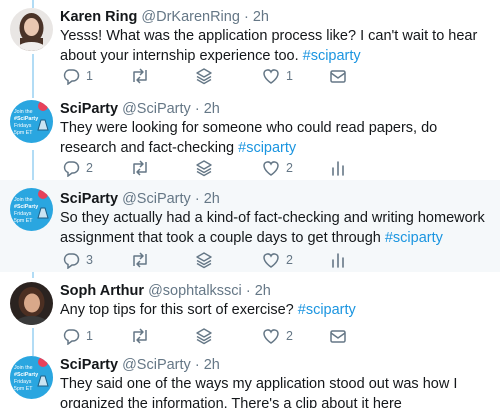 The height and width of the screenshot is (408, 500). Describe the element at coordinates (89, 336) in the screenshot. I see `reply-count: 1` at that location.